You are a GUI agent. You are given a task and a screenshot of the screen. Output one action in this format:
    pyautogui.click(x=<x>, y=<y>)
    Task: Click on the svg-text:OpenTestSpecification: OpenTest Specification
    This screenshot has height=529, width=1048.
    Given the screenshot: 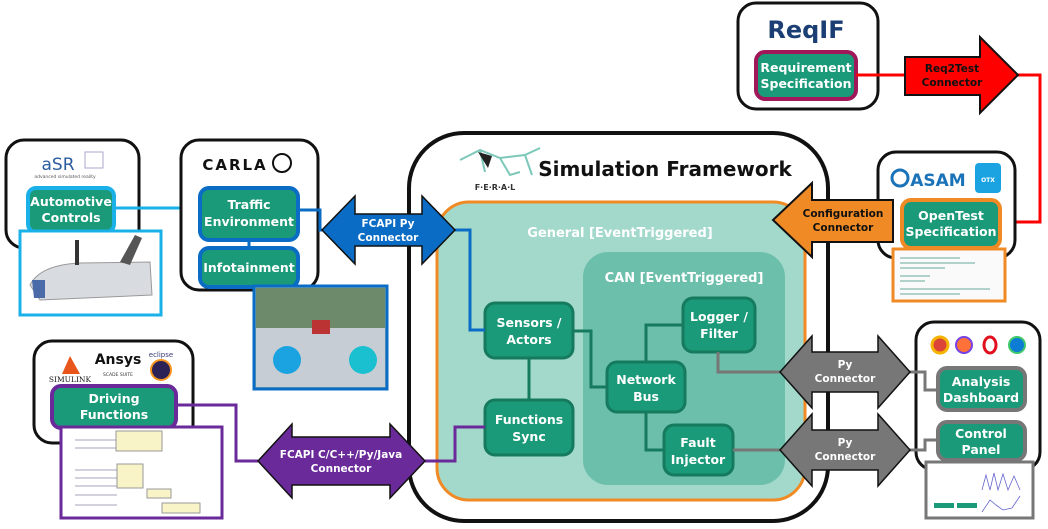 What is the action you would take?
    pyautogui.click(x=951, y=223)
    